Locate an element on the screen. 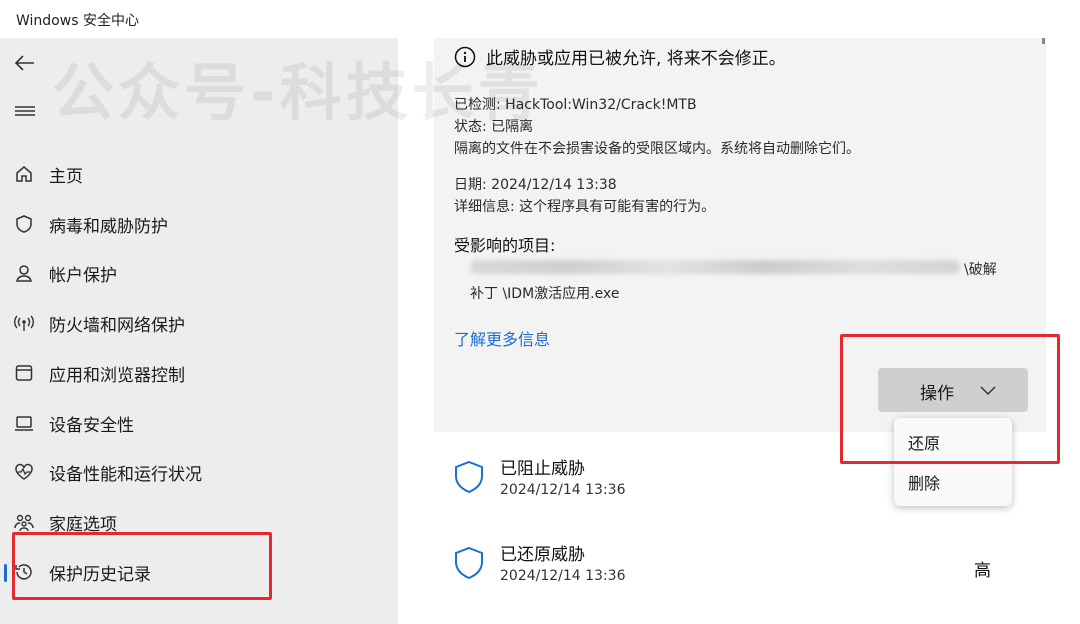 This screenshot has width=1080, height=624. sidebar-item-label: 应用和浏览器控制 is located at coordinates (117, 375).